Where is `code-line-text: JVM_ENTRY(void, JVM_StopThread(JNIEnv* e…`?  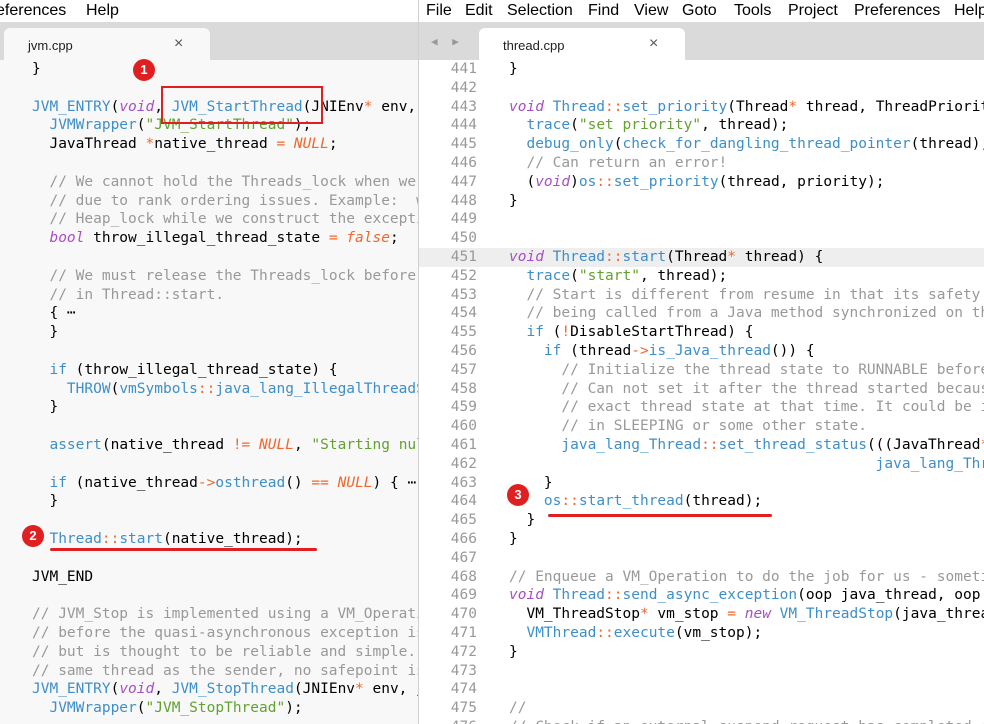
code-line-text: JVM_ENTRY(void, JVM_StopThread(JNIEnv* e… is located at coordinates (225, 689).